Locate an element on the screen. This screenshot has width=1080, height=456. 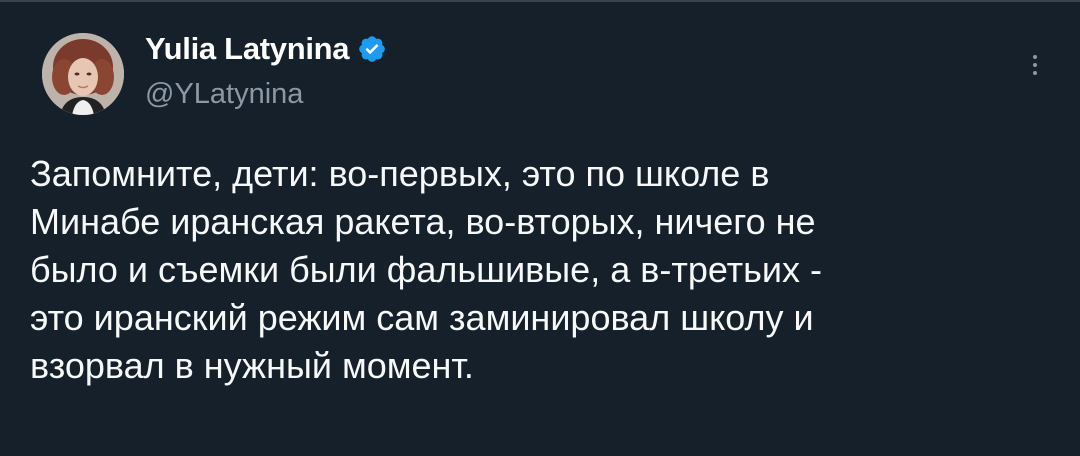
more-options-icon is located at coordinates (1035, 65).